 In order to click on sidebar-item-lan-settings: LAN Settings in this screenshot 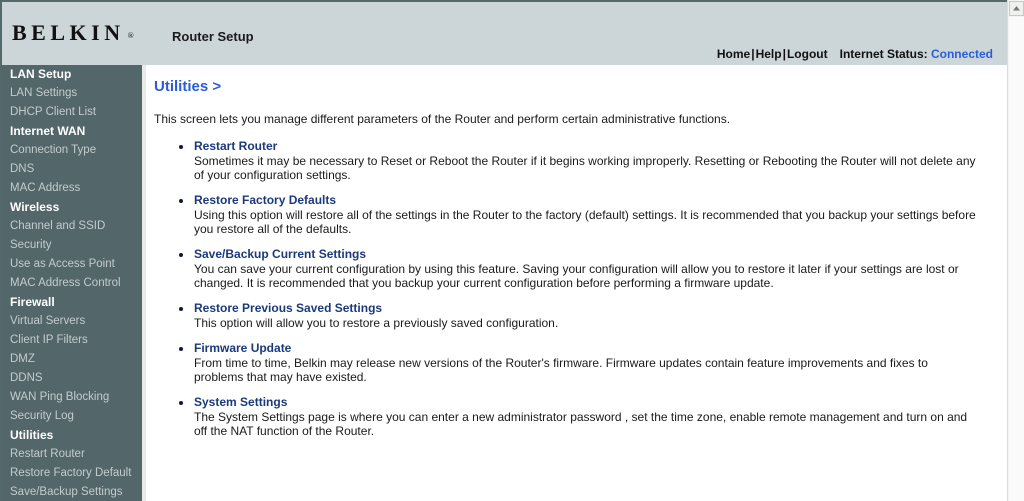, I will do `click(72, 93)`.